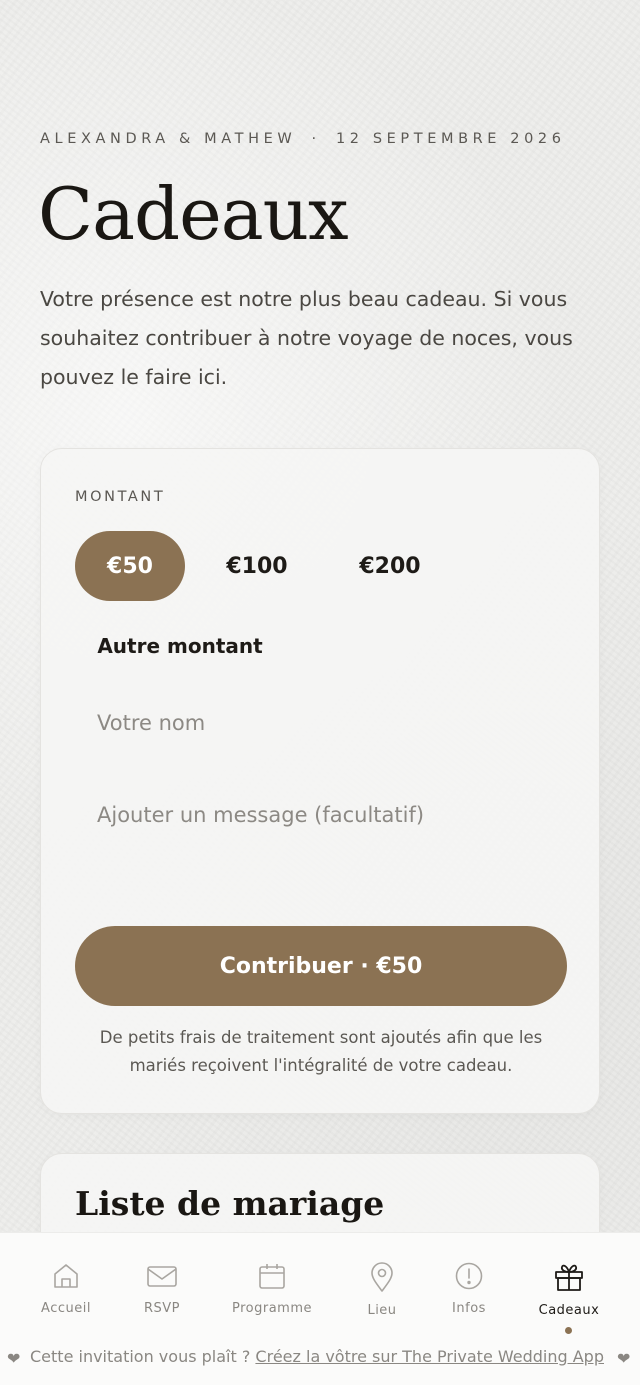 The image size is (640, 1385). What do you see at coordinates (120, 497) in the screenshot?
I see `amount-label: MONTANT` at bounding box center [120, 497].